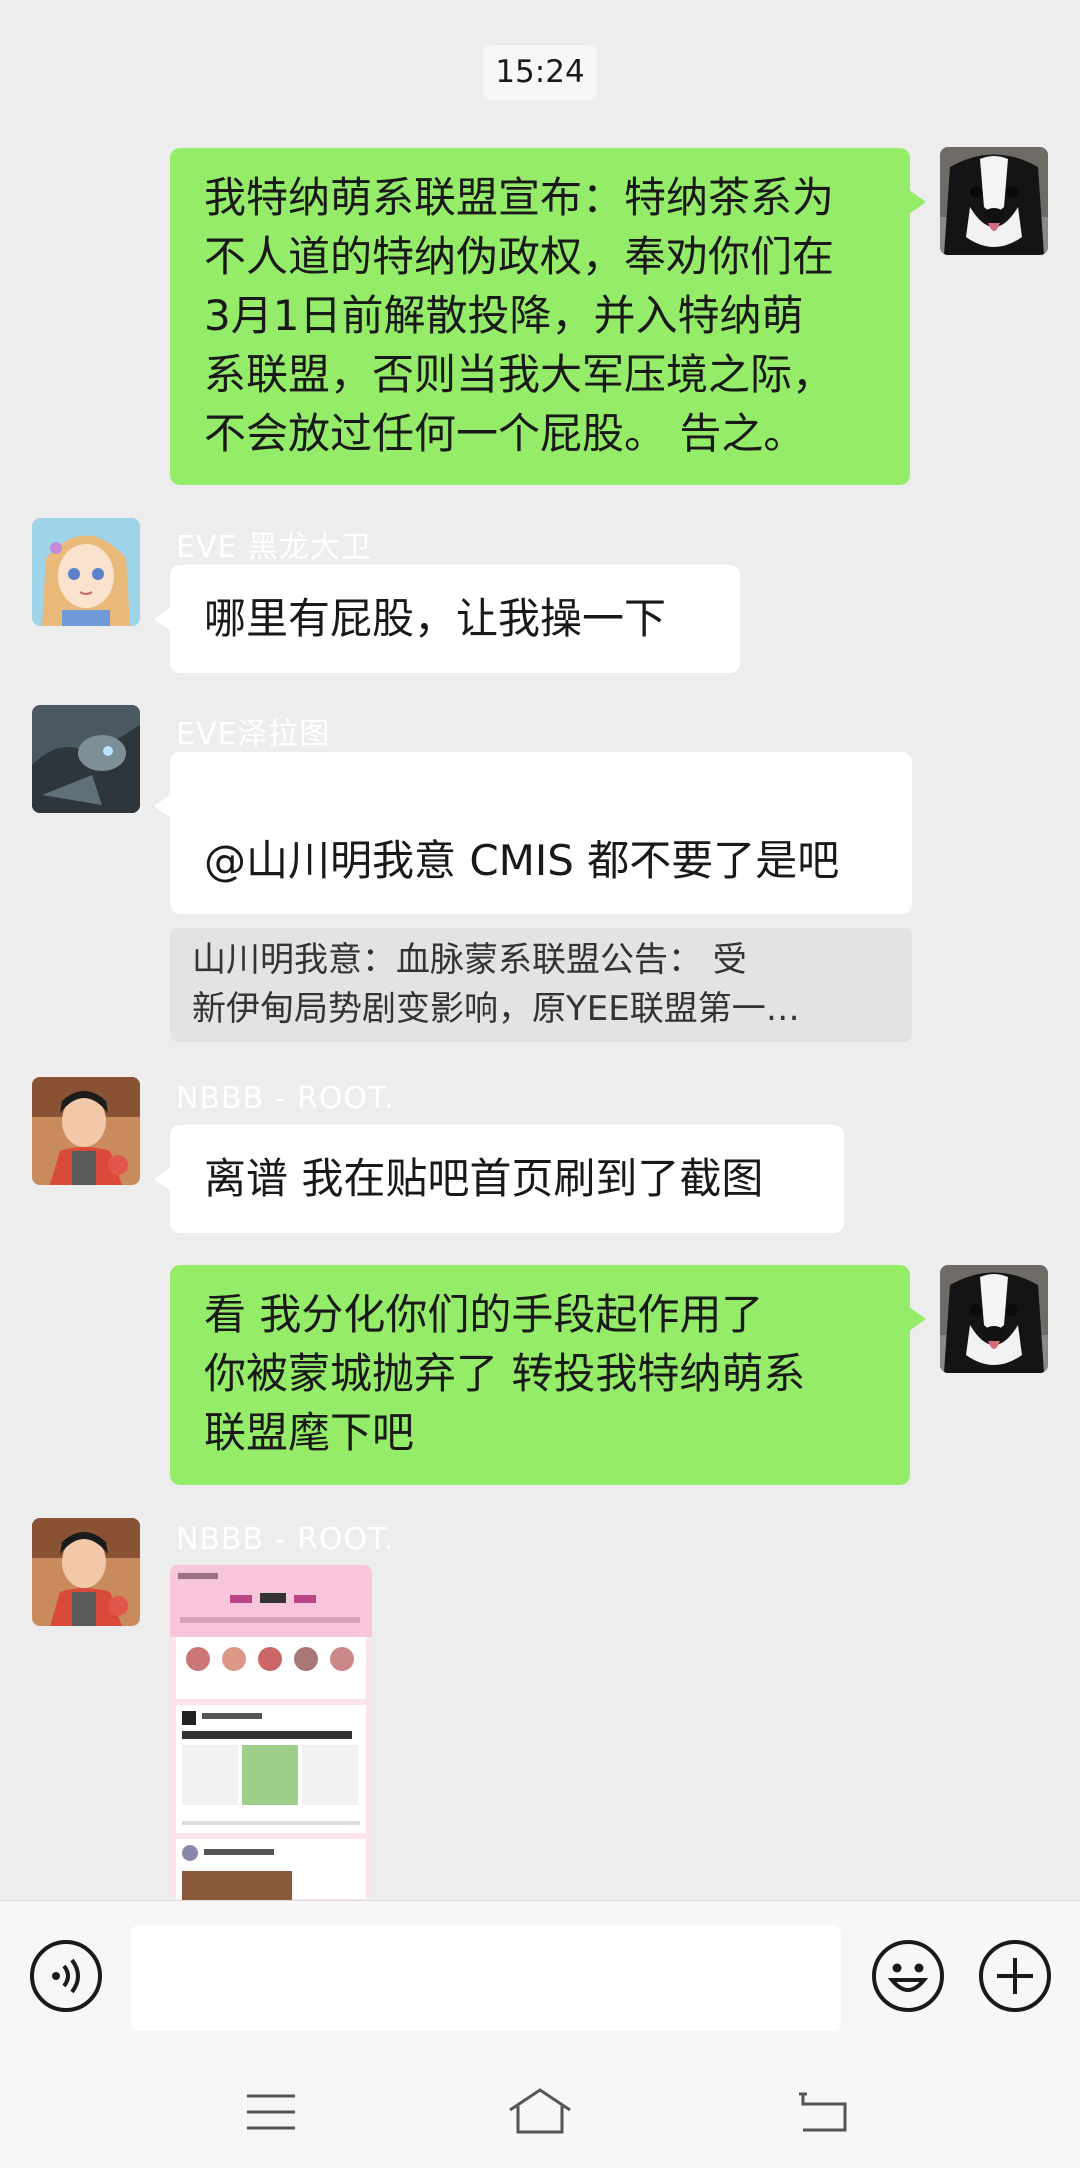 The width and height of the screenshot is (1080, 2168). What do you see at coordinates (540, 2113) in the screenshot?
I see `home-icon` at bounding box center [540, 2113].